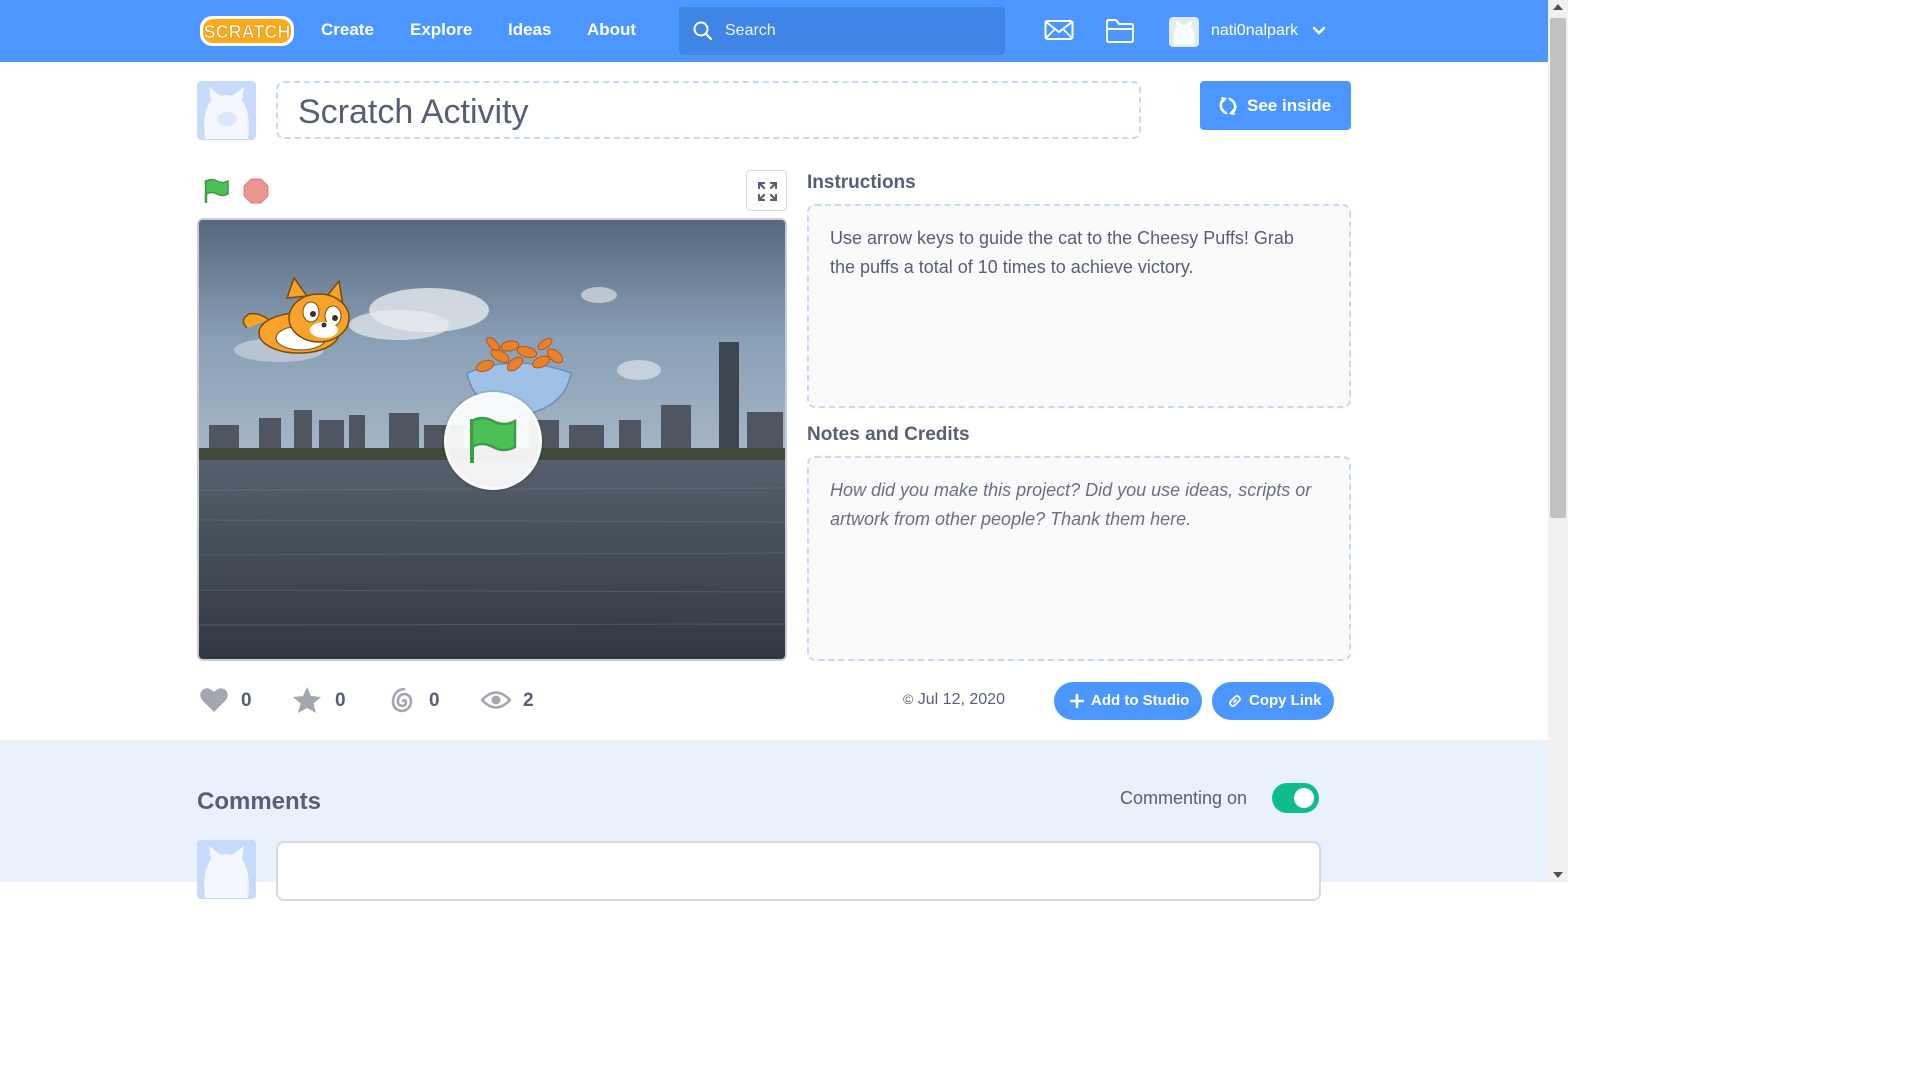 The image size is (1920, 1080). Describe the element at coordinates (1304, 798) in the screenshot. I see `toggle-knob` at that location.